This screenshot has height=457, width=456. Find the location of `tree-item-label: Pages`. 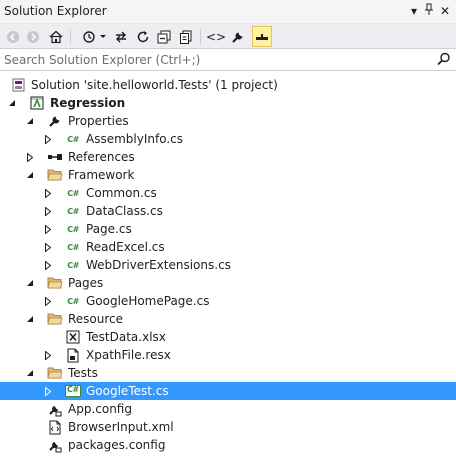

tree-item-label: Pages is located at coordinates (86, 283).